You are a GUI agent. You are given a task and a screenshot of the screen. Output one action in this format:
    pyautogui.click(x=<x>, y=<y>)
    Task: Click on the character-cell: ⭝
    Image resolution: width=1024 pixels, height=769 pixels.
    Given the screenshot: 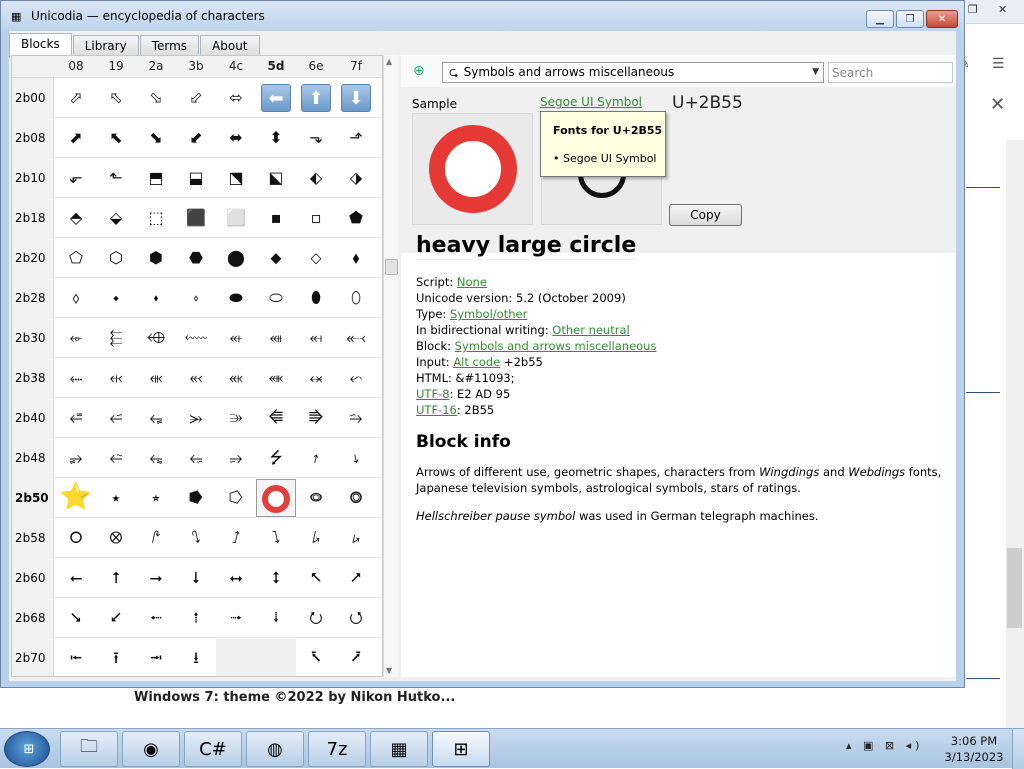 What is the action you would take?
    pyautogui.click(x=276, y=538)
    